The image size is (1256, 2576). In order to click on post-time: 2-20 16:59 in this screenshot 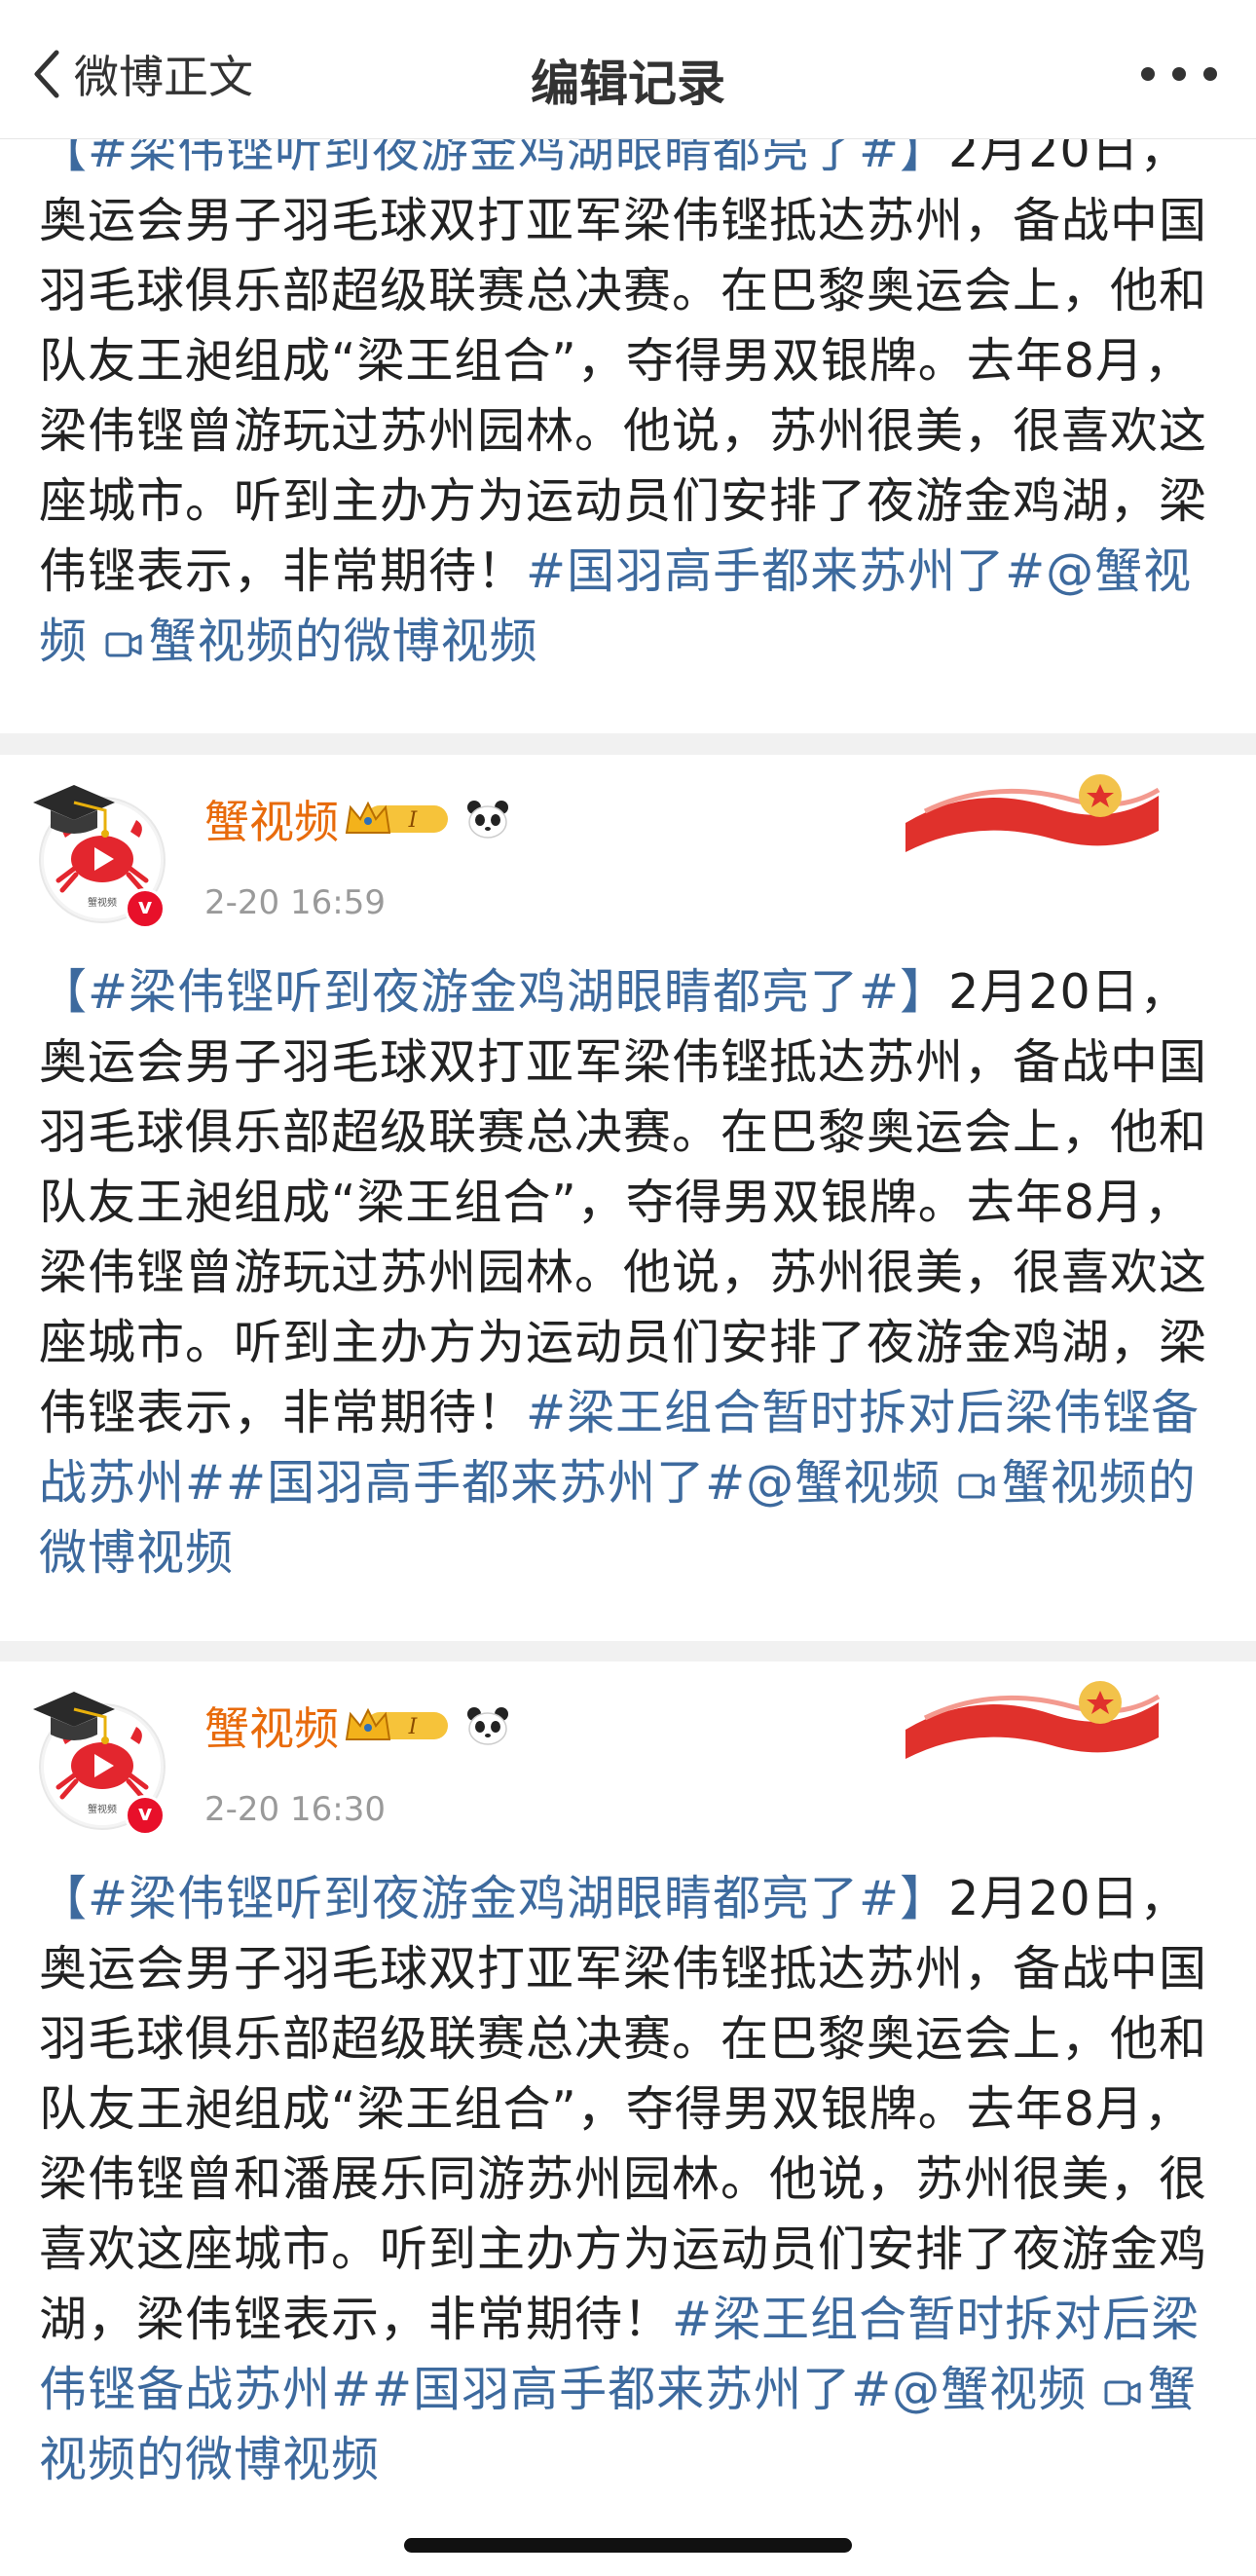, I will do `click(295, 902)`.